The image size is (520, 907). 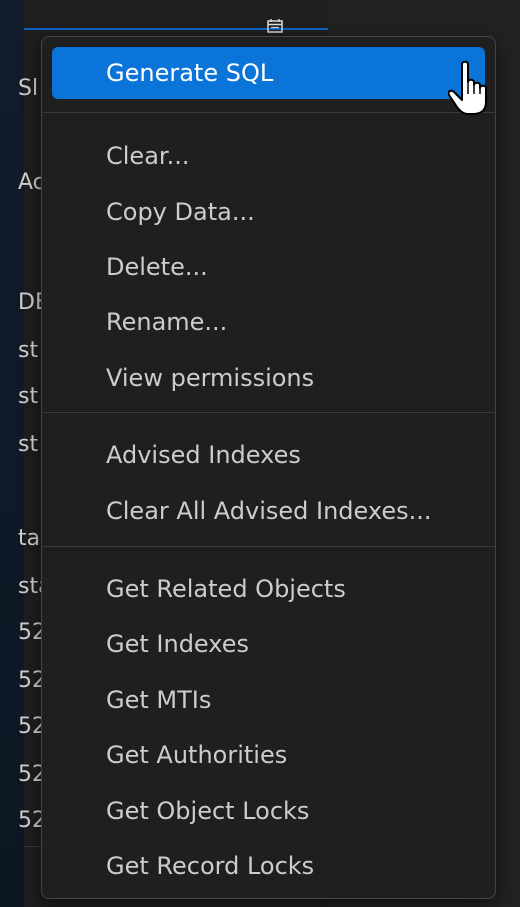 What do you see at coordinates (467, 88) in the screenshot?
I see `hand-pointer-cursor-icon` at bounding box center [467, 88].